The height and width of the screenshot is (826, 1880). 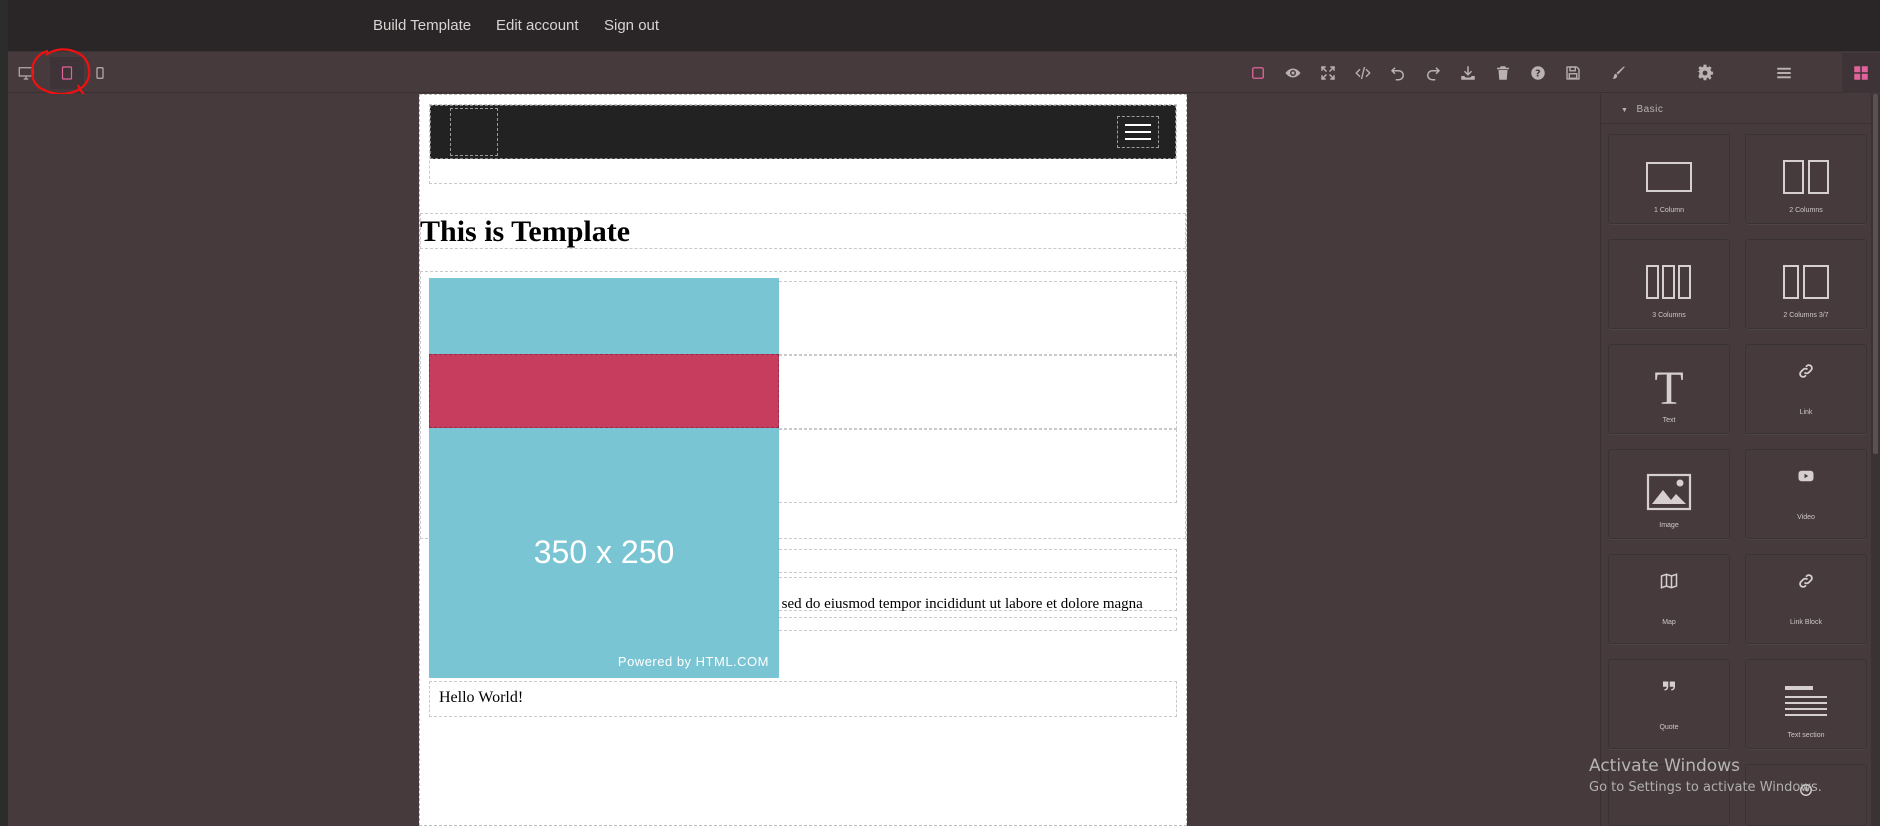 I want to click on block-category-label: Basic, so click(x=1650, y=109).